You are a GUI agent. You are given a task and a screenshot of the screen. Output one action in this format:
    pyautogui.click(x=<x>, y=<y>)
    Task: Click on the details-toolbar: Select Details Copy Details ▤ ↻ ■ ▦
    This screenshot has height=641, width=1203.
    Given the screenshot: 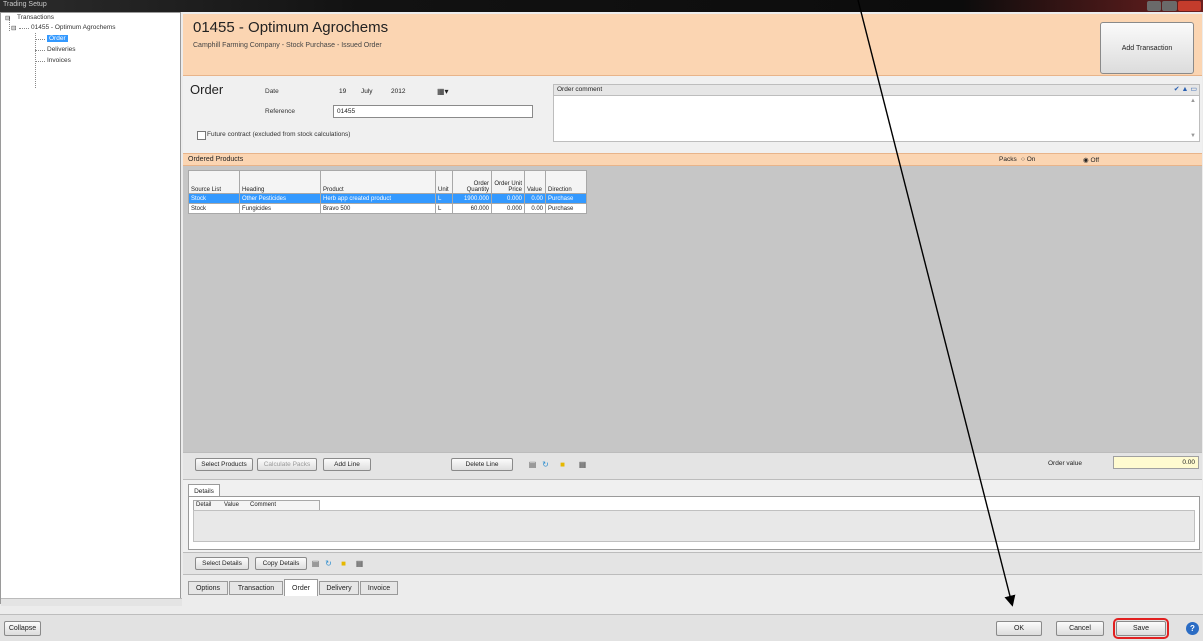 What is the action you would take?
    pyautogui.click(x=692, y=563)
    